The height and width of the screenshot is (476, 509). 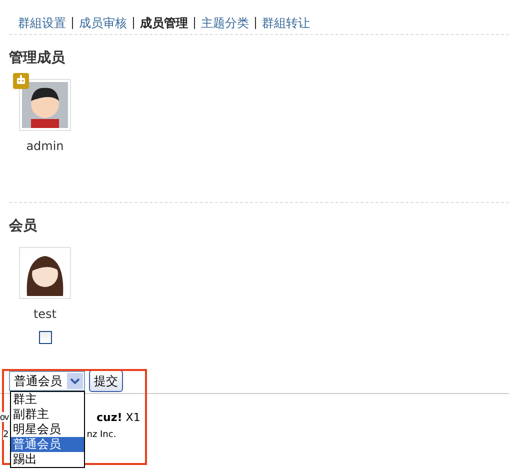 What do you see at coordinates (42, 23) in the screenshot?
I see `nav-tab: 群組设置` at bounding box center [42, 23].